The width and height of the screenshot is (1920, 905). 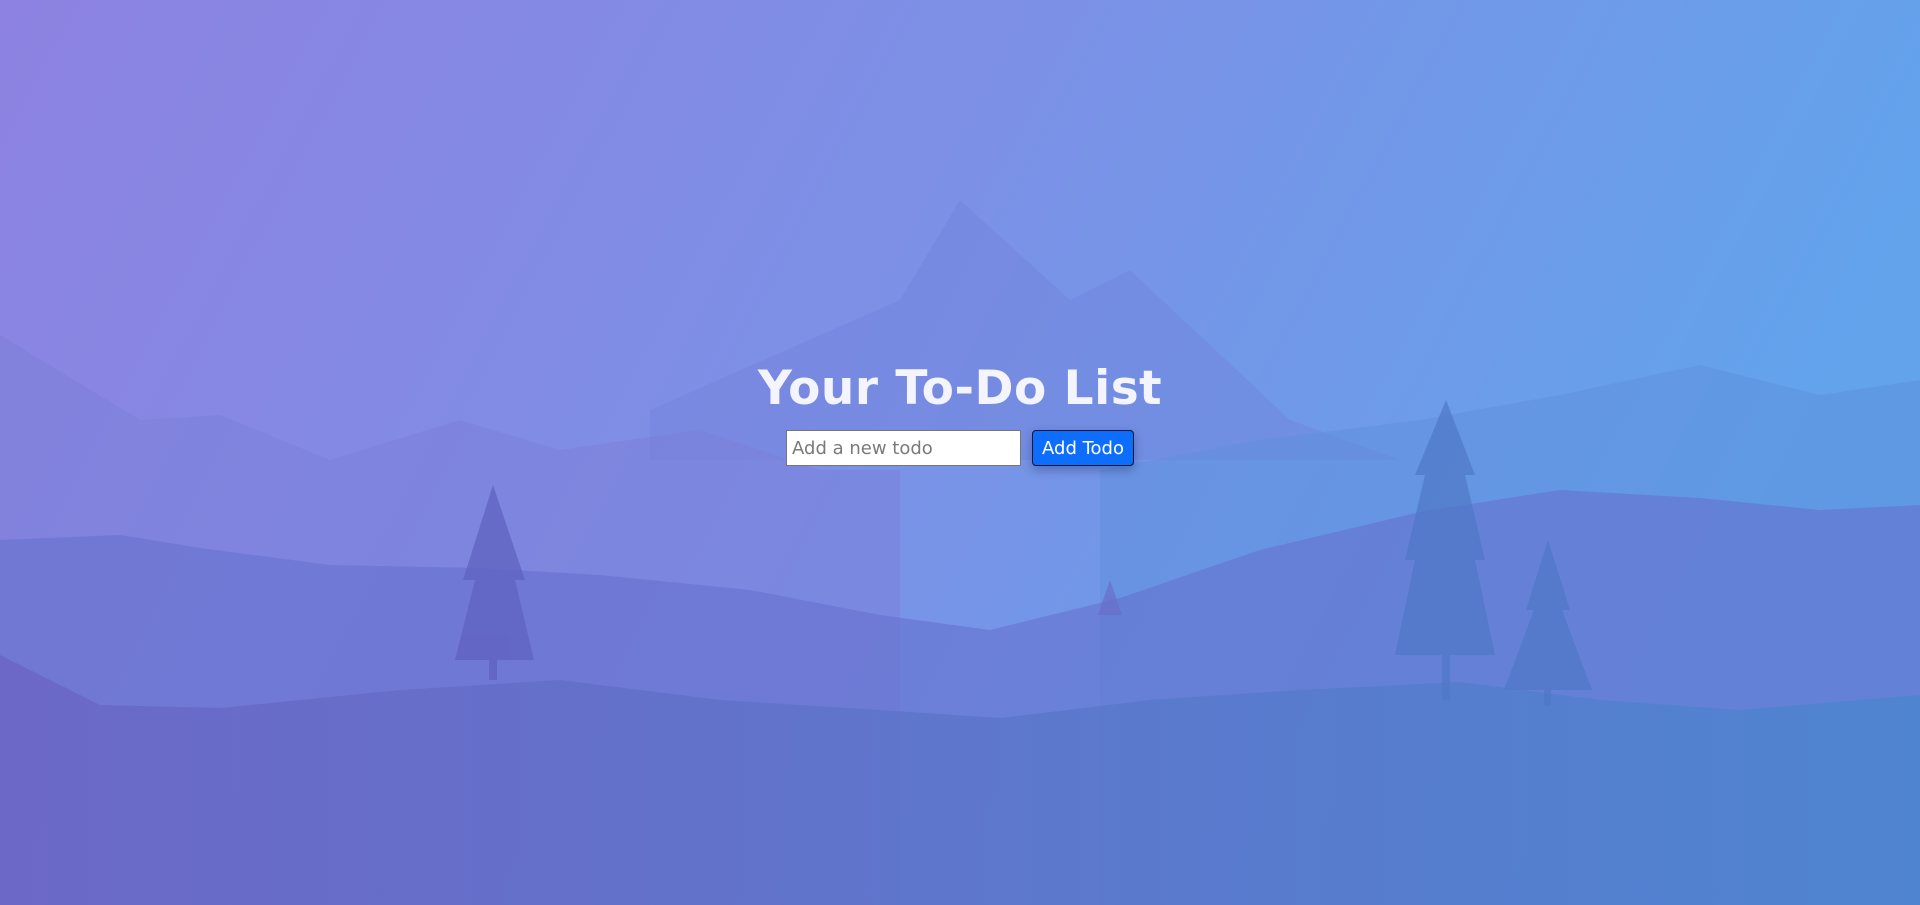 I want to click on todo-form: Add Todo, so click(x=960, y=448).